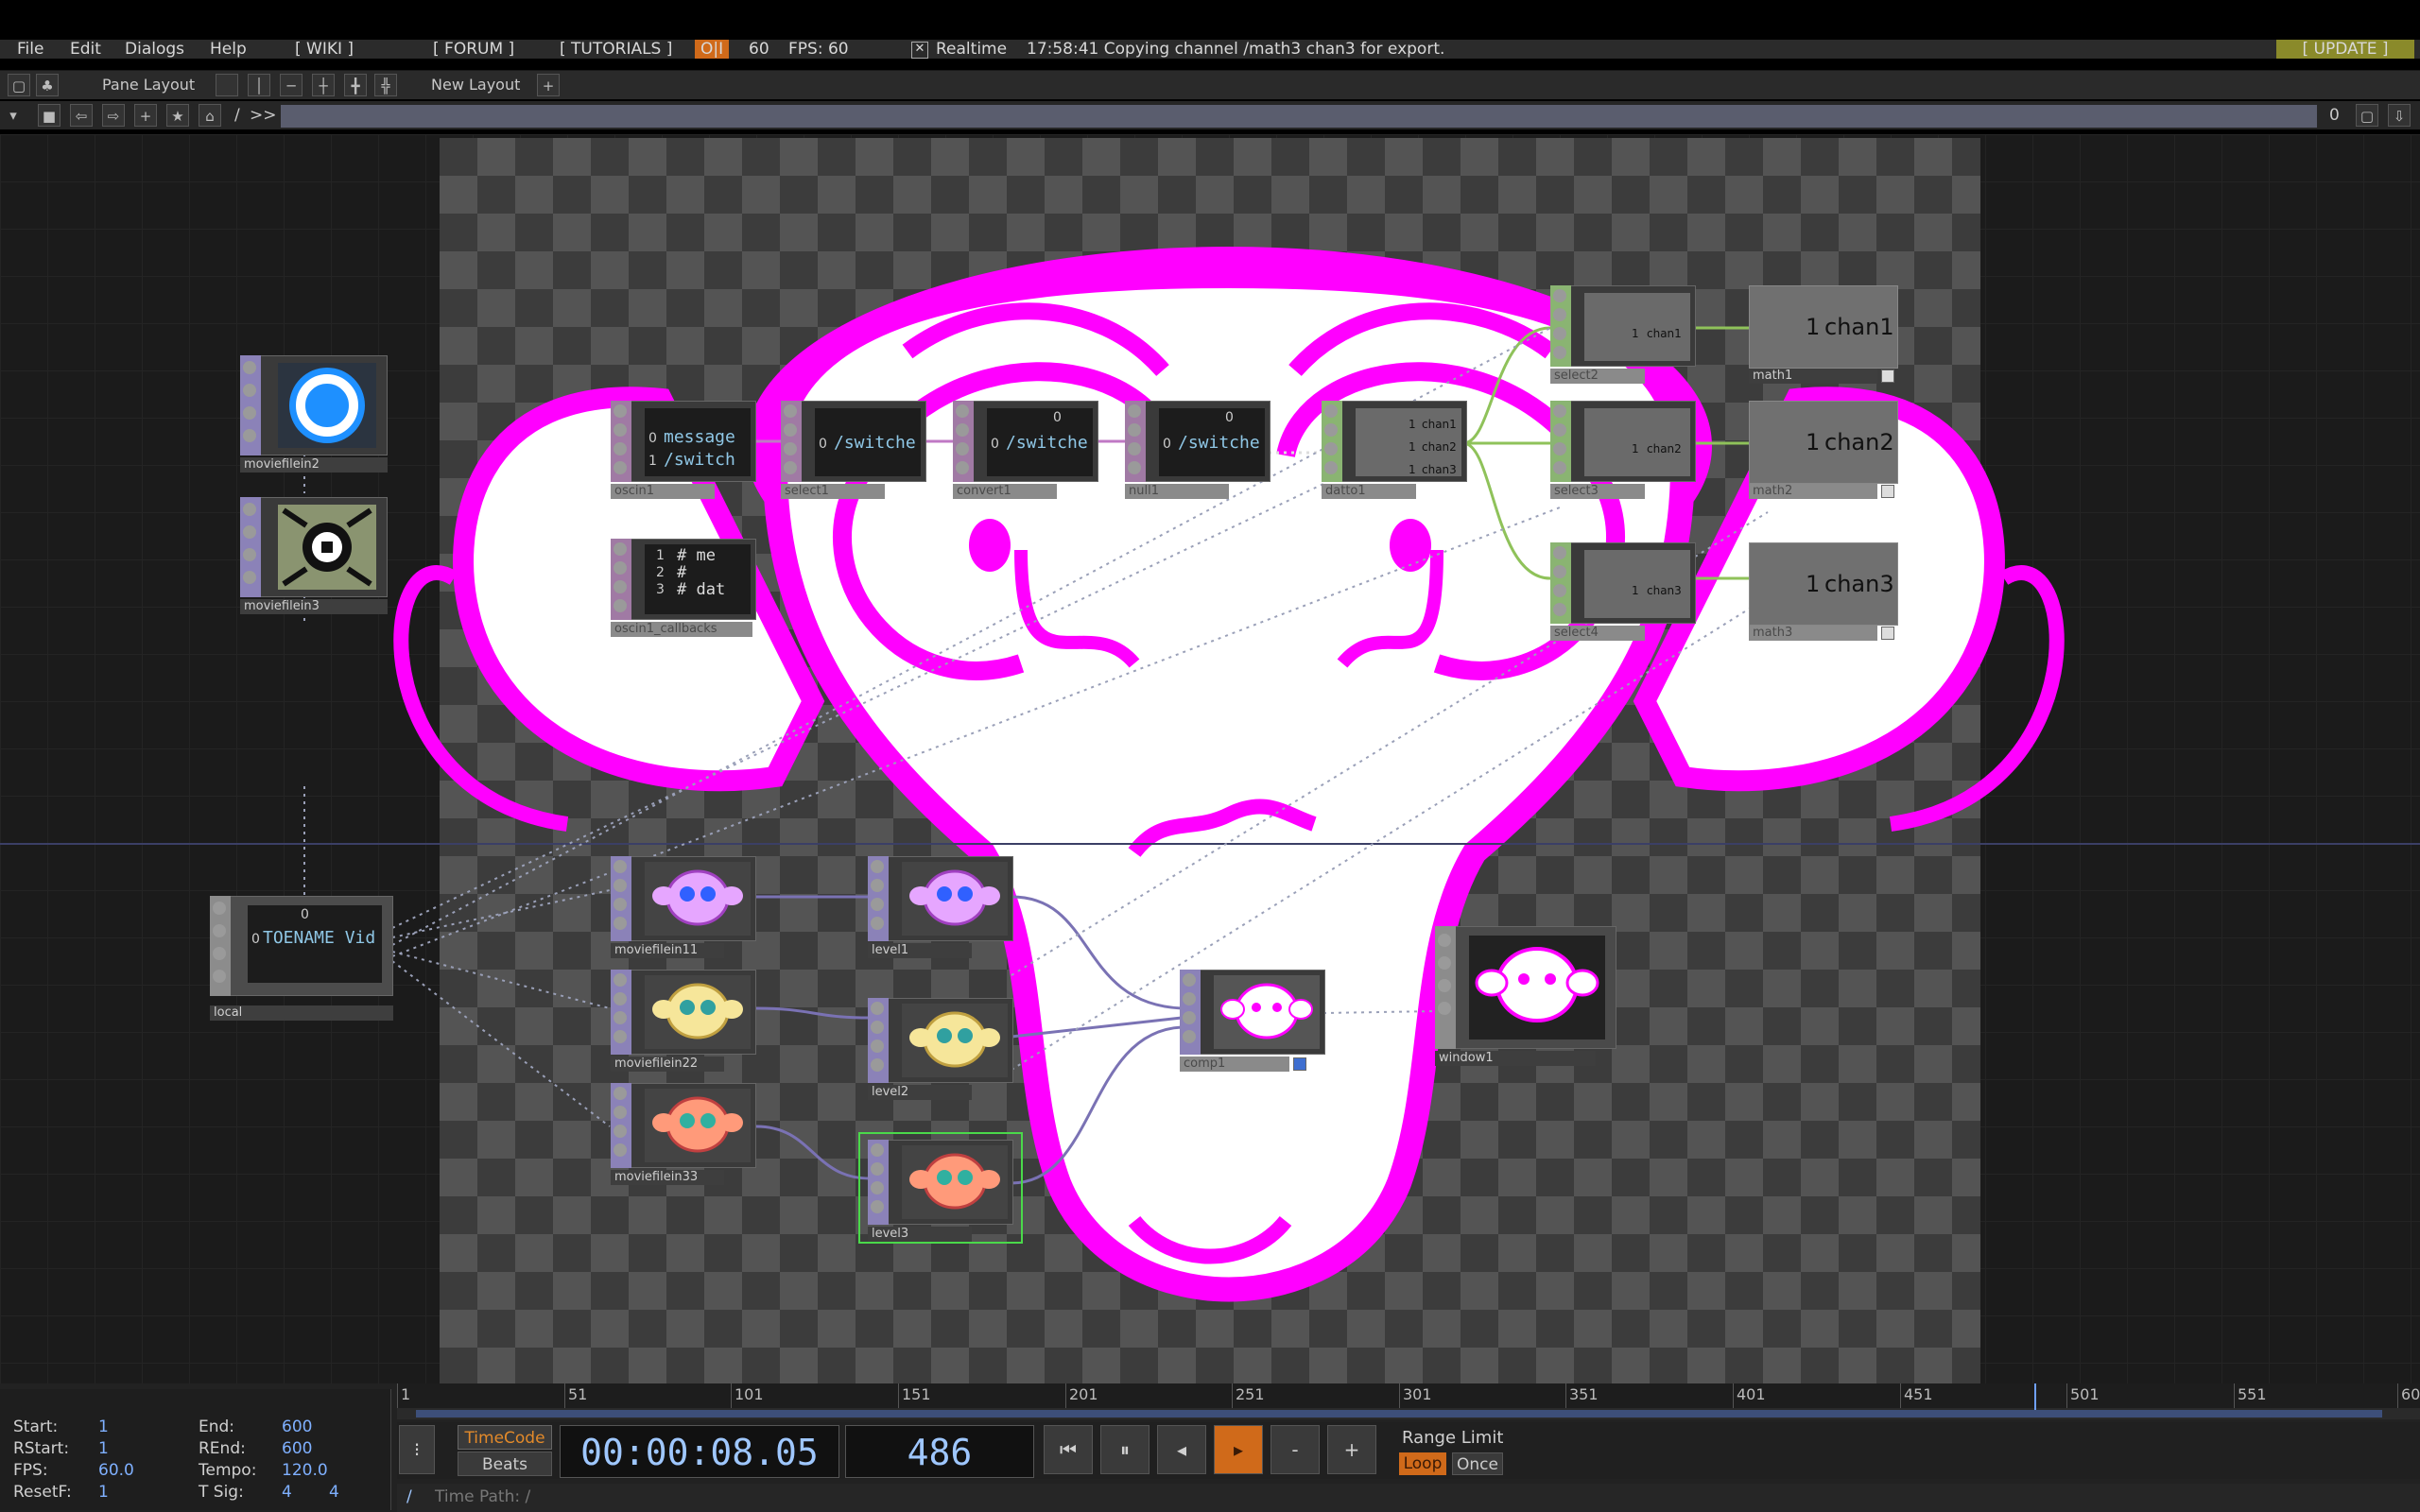  What do you see at coordinates (237, 115) in the screenshot?
I see `path-root: /` at bounding box center [237, 115].